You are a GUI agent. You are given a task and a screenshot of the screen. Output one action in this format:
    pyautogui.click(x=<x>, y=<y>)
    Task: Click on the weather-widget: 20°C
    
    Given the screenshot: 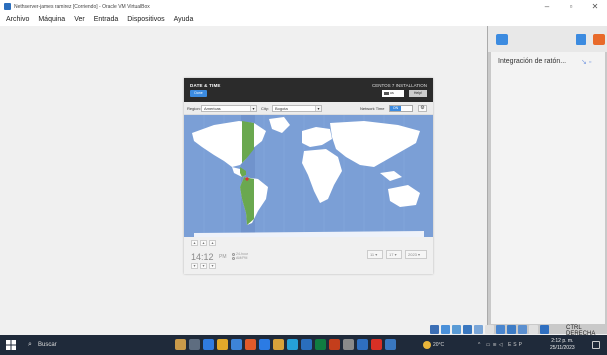 What is the action you would take?
    pyautogui.click(x=433, y=345)
    